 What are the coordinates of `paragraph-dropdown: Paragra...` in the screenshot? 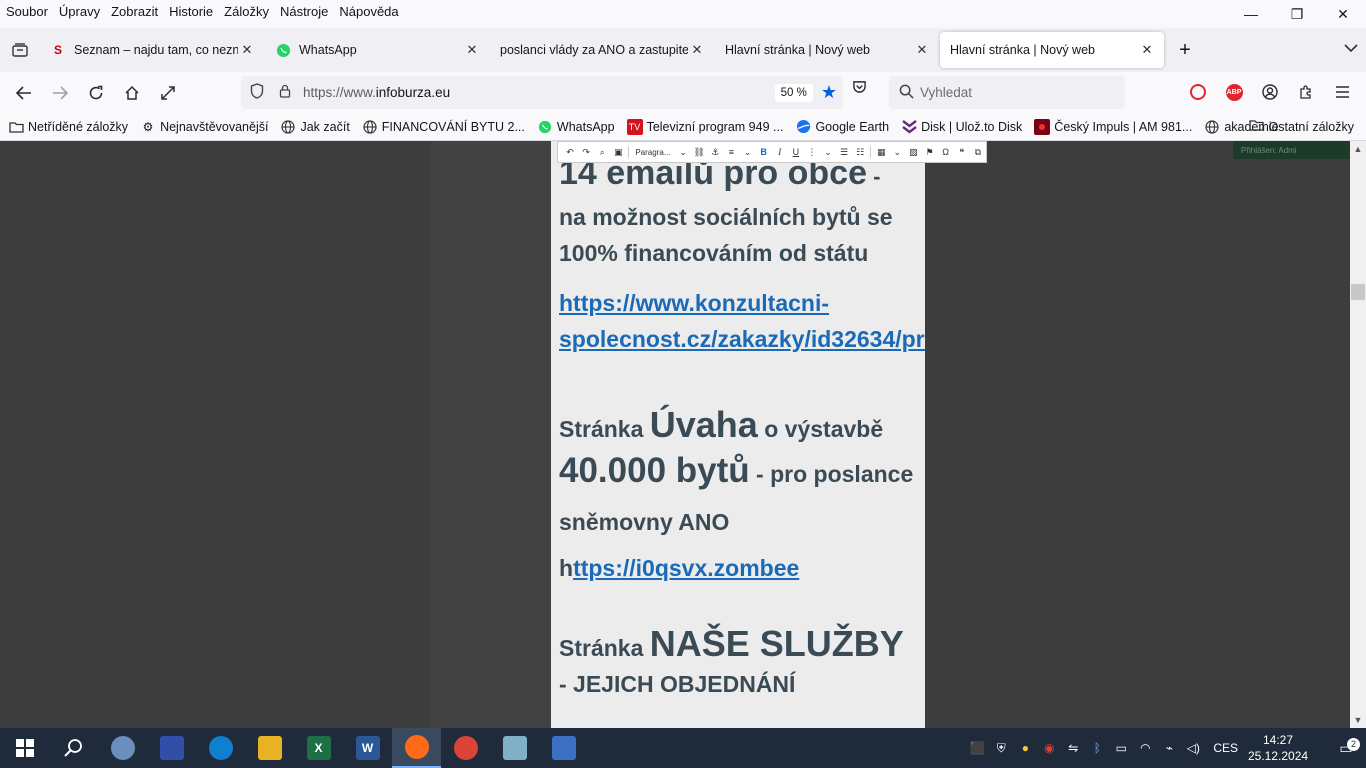 It's located at (653, 152).